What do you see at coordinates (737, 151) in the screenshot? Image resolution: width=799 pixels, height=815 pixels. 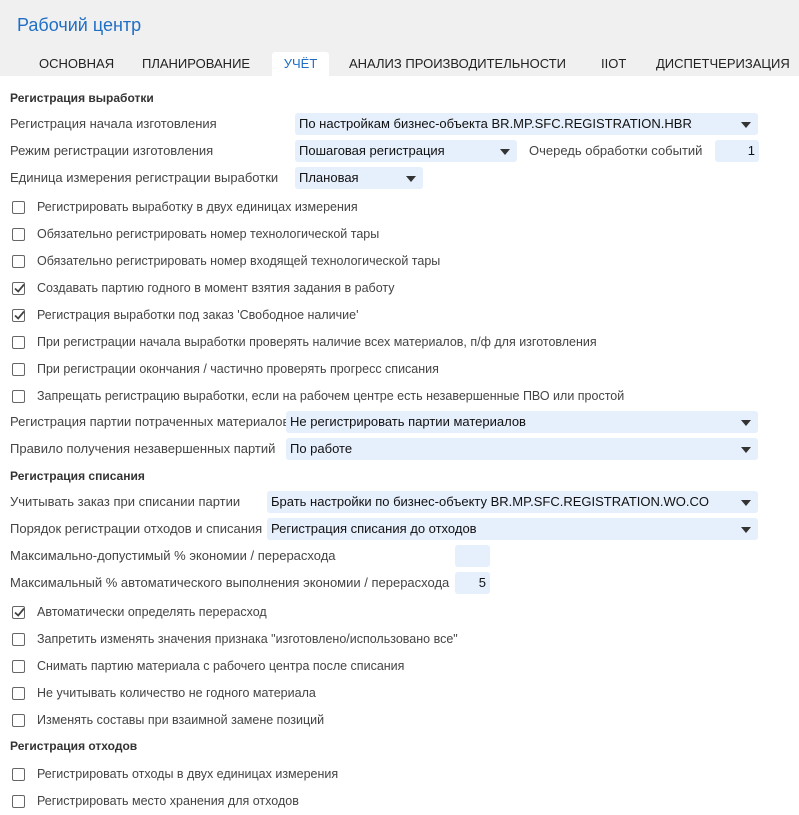 I see `event-queue-input: 1` at bounding box center [737, 151].